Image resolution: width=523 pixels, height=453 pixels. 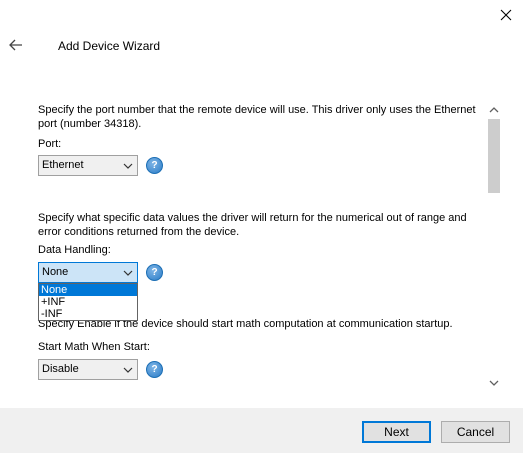 What do you see at coordinates (88, 290) in the screenshot?
I see `dropdown-option-none: None` at bounding box center [88, 290].